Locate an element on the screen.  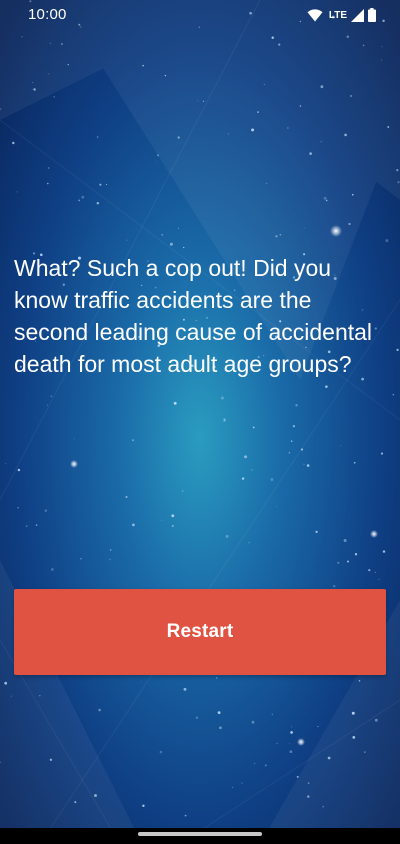
navigation-bar is located at coordinates (200, 836).